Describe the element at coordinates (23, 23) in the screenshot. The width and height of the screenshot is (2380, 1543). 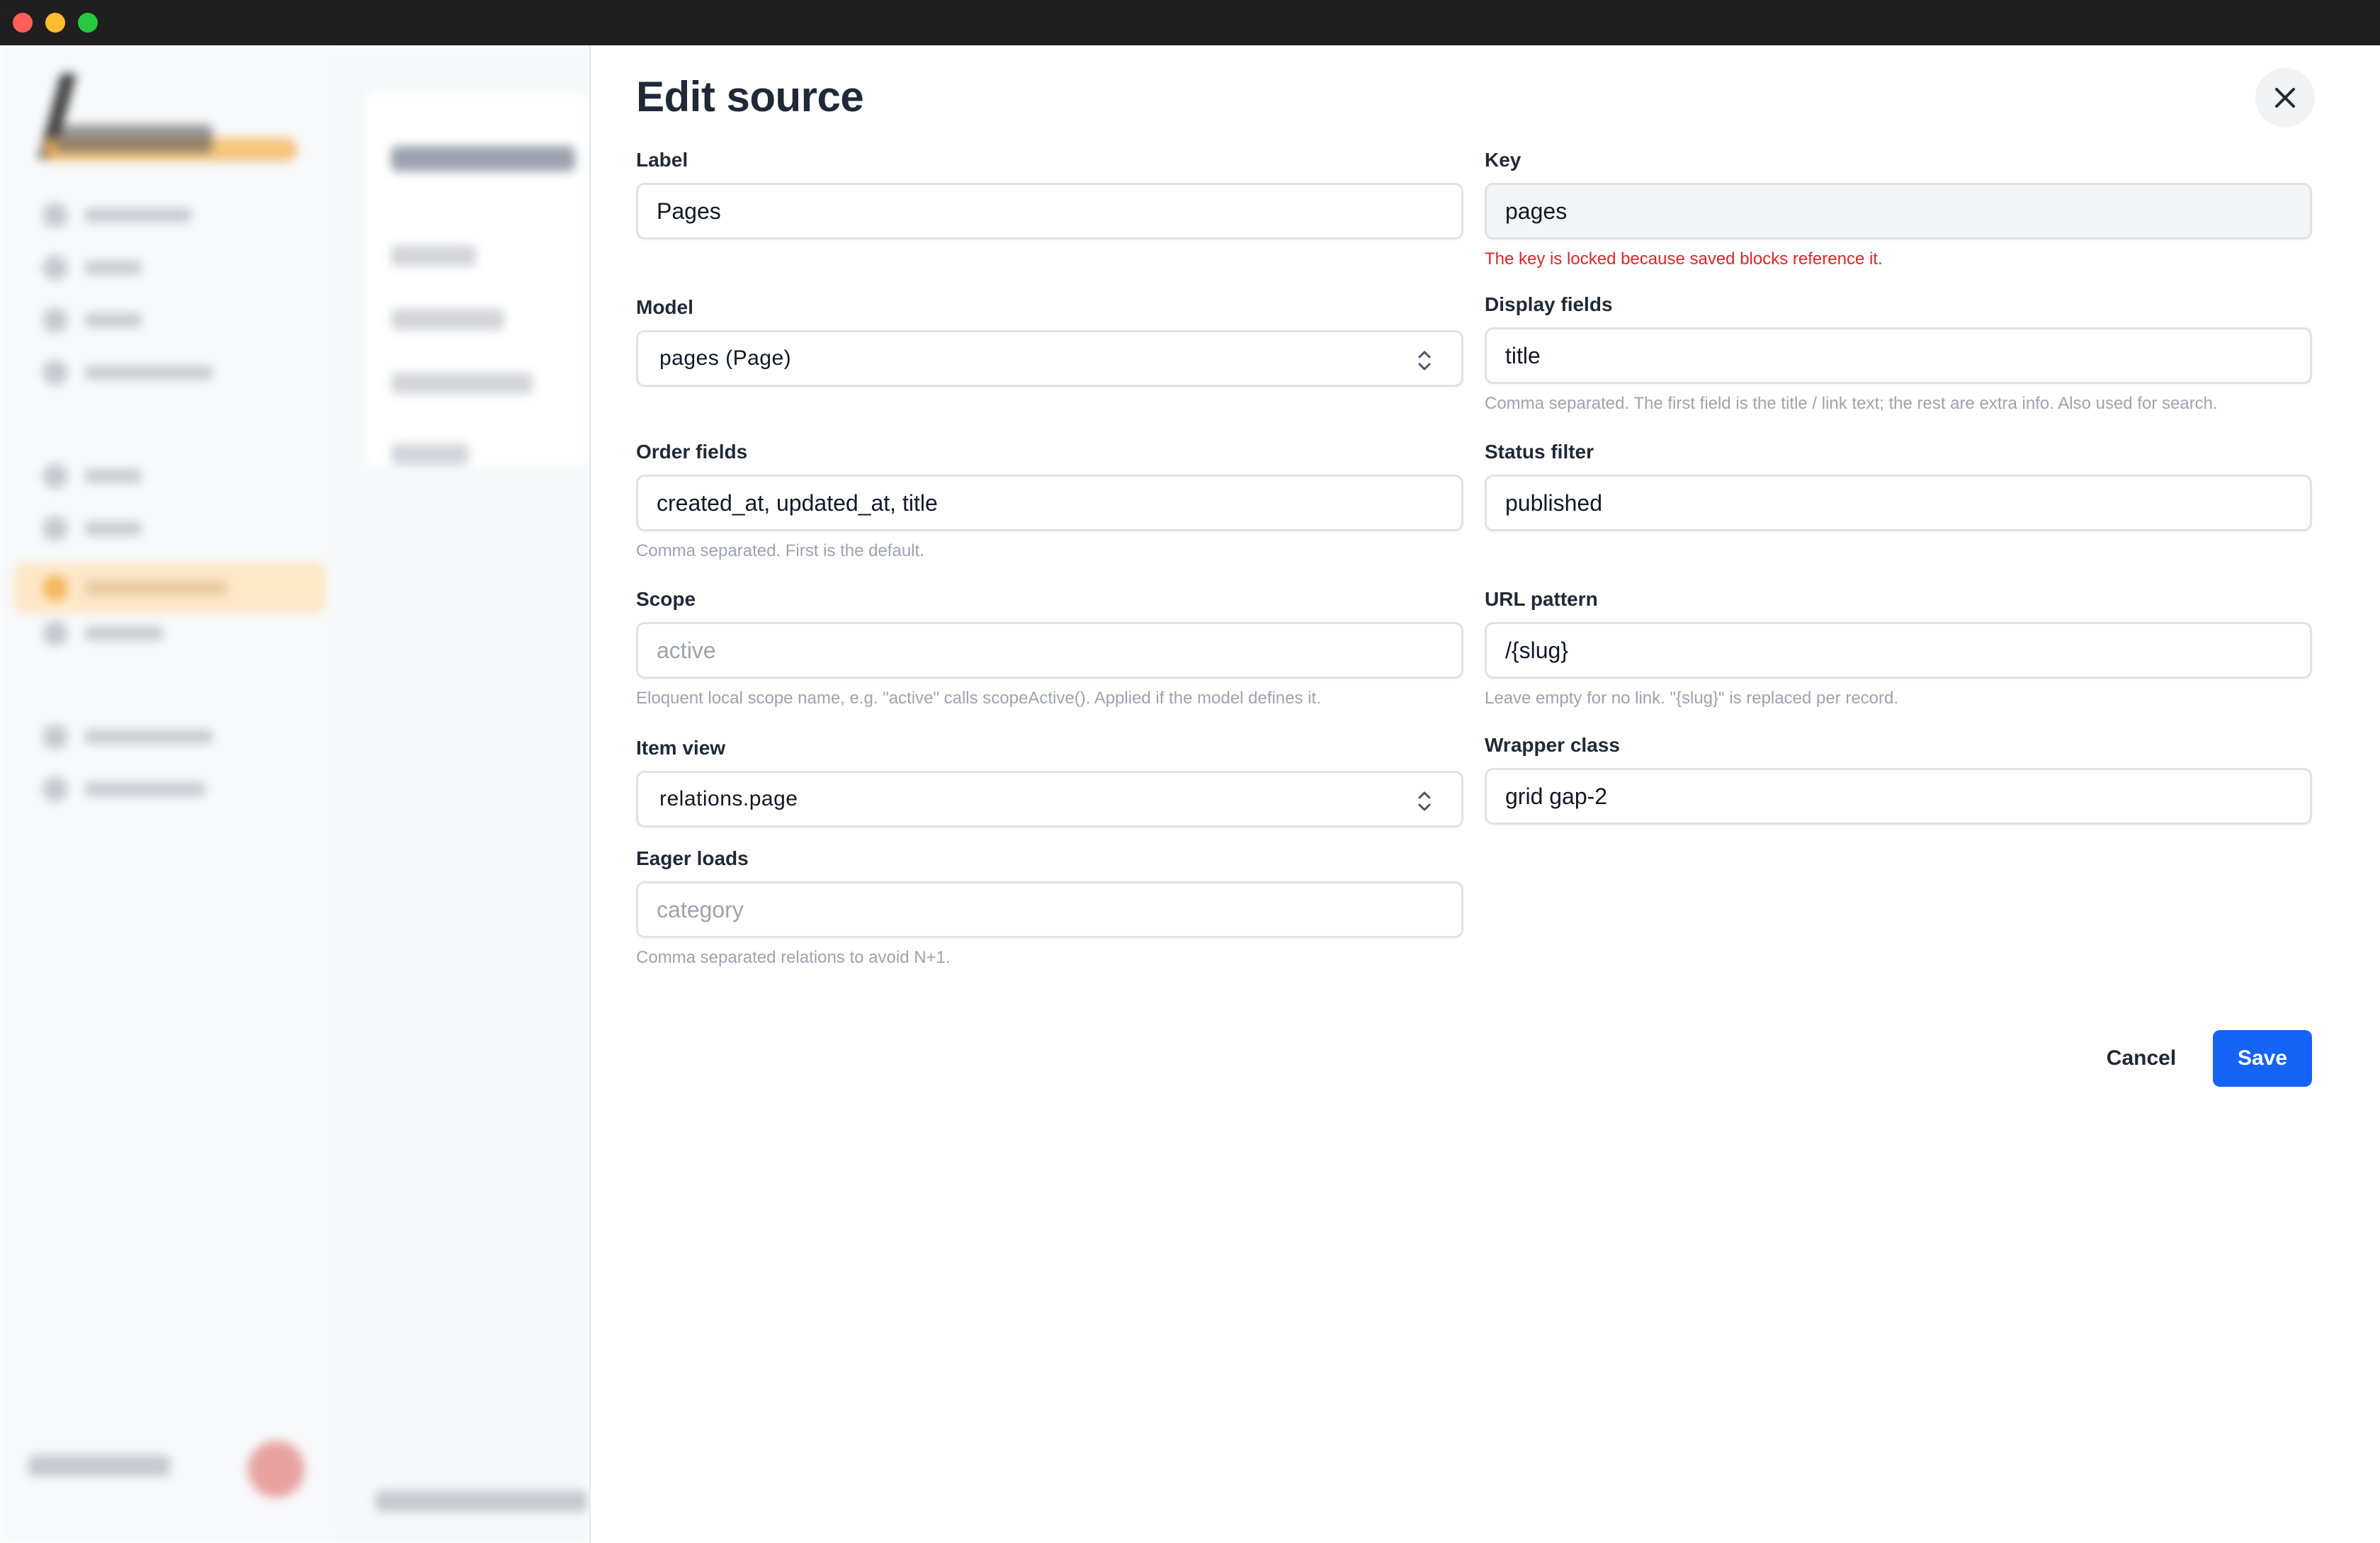
I see `close-window-button` at that location.